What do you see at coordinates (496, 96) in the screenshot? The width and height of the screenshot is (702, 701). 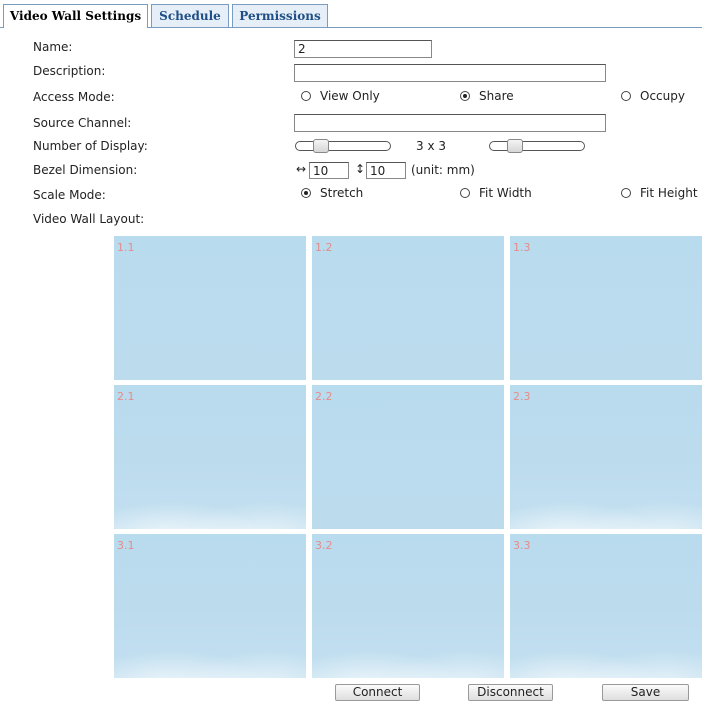 I see `access-mode-share-label: Share` at bounding box center [496, 96].